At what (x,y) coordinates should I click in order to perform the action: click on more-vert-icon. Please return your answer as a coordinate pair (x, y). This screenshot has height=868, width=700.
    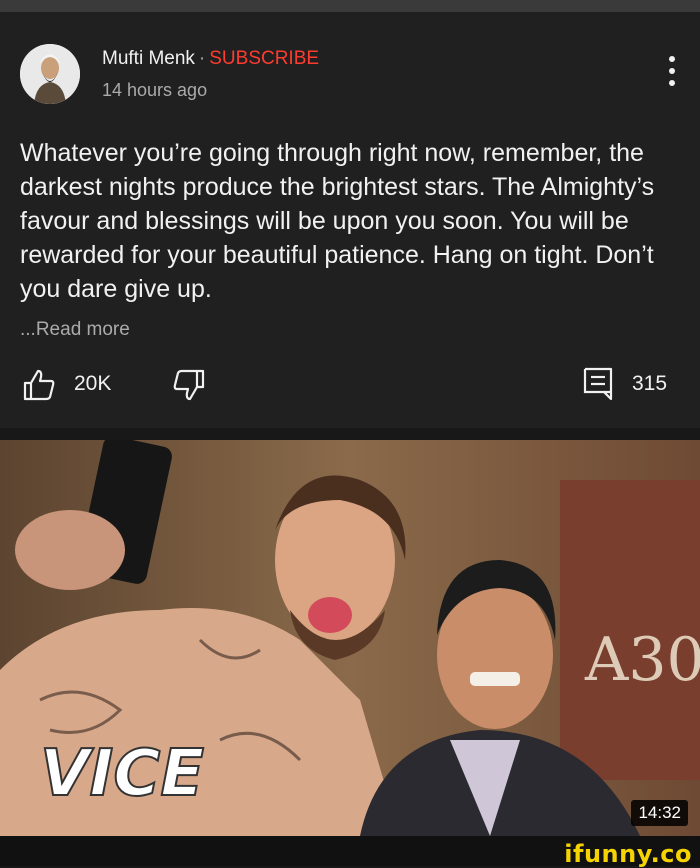
    Looking at the image, I should click on (672, 76).